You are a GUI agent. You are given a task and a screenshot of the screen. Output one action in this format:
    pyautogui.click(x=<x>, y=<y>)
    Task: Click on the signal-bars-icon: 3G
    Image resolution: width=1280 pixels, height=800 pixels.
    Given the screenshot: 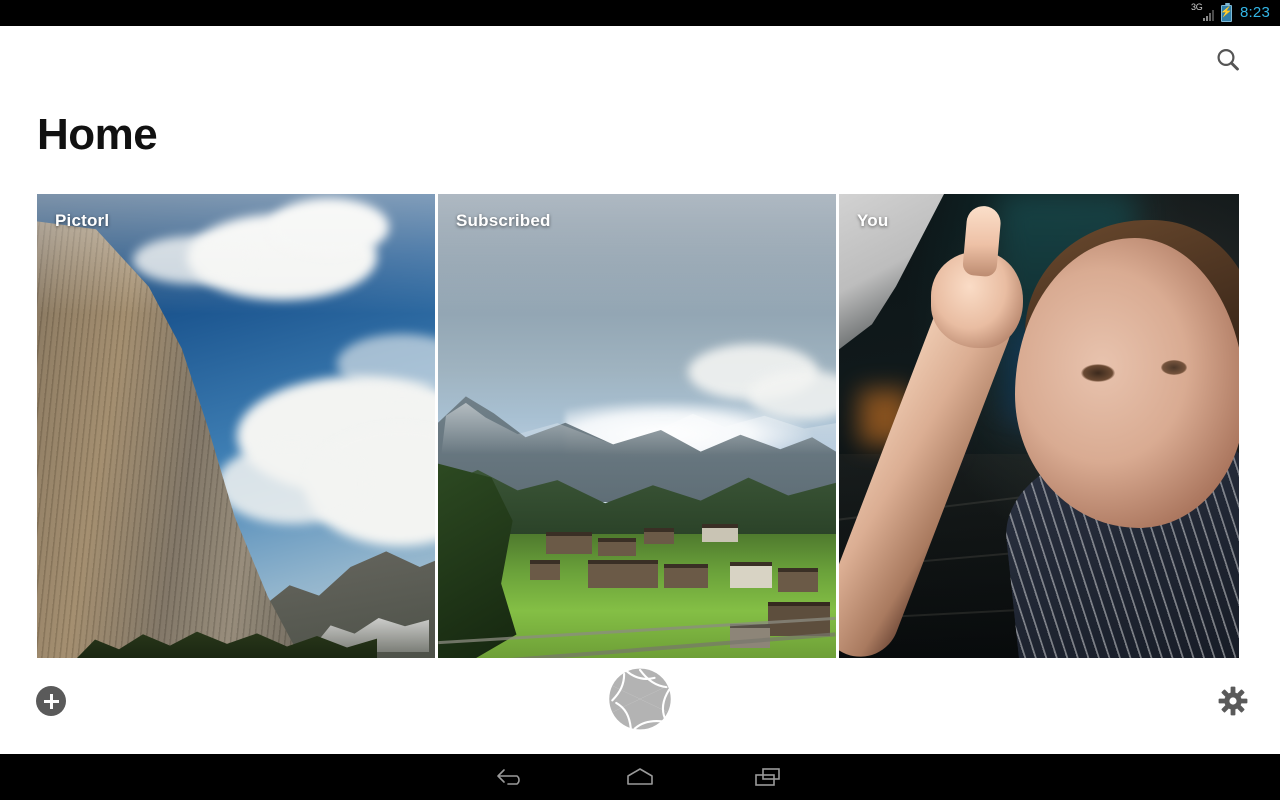 What is the action you would take?
    pyautogui.click(x=1203, y=12)
    